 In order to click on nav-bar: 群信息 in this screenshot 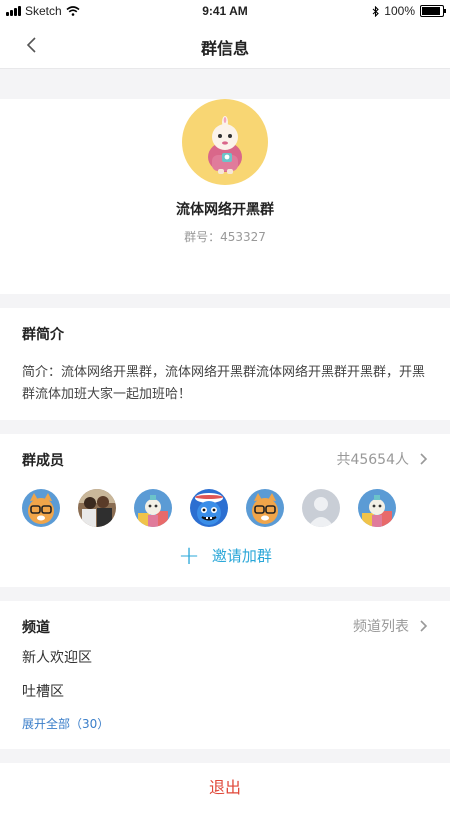, I will do `click(225, 45)`.